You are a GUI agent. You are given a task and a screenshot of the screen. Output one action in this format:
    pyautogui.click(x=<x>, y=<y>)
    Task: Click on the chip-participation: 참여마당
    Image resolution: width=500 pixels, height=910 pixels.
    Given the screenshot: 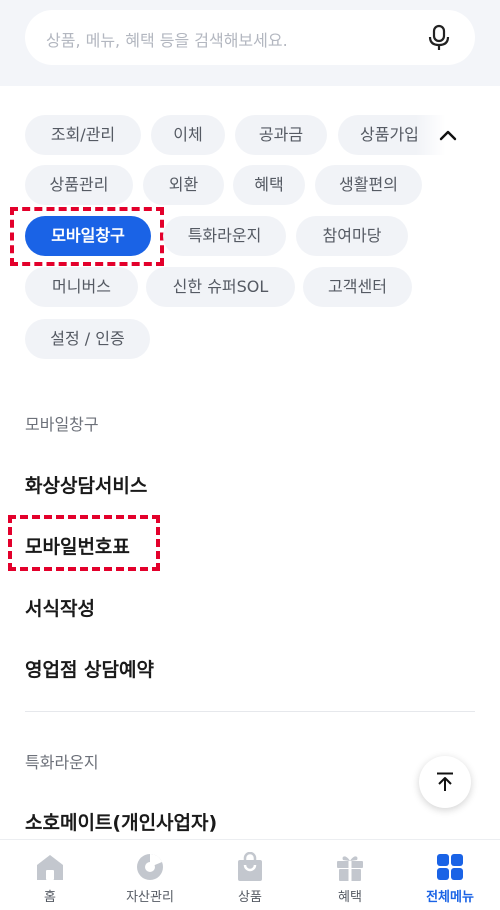 What is the action you would take?
    pyautogui.click(x=352, y=236)
    